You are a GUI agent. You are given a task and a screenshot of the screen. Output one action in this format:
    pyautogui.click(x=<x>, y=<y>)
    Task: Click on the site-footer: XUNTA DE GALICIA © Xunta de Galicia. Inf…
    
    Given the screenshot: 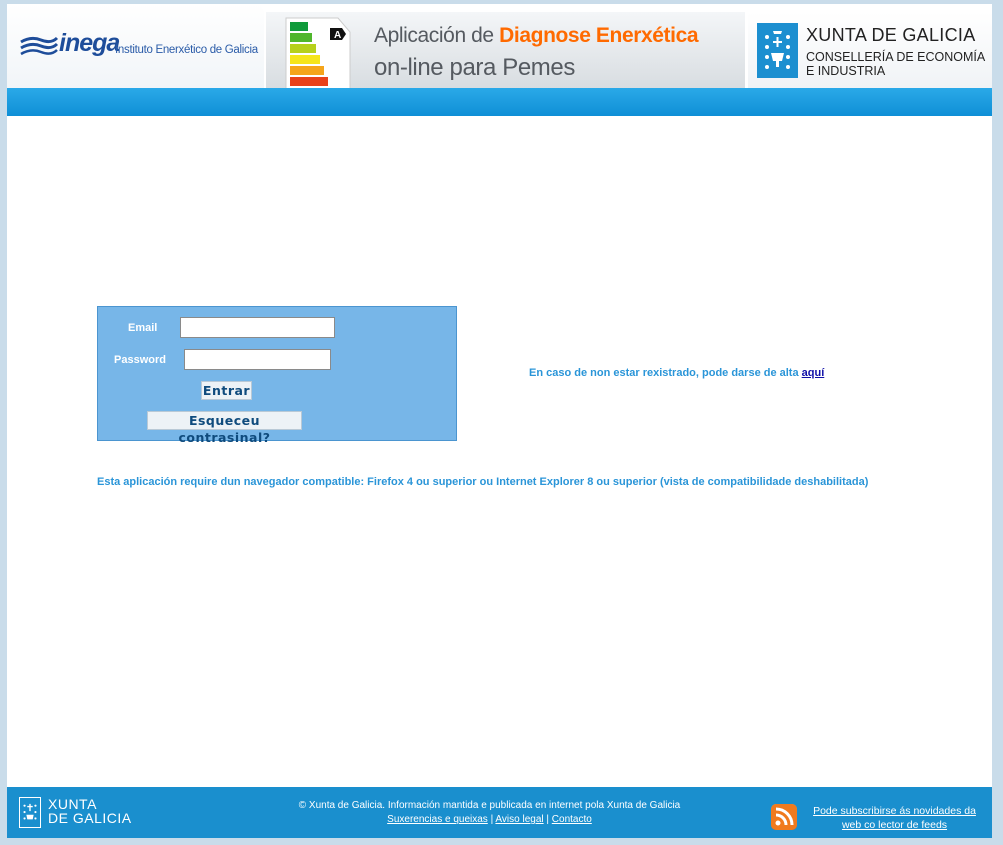 What is the action you would take?
    pyautogui.click(x=499, y=812)
    